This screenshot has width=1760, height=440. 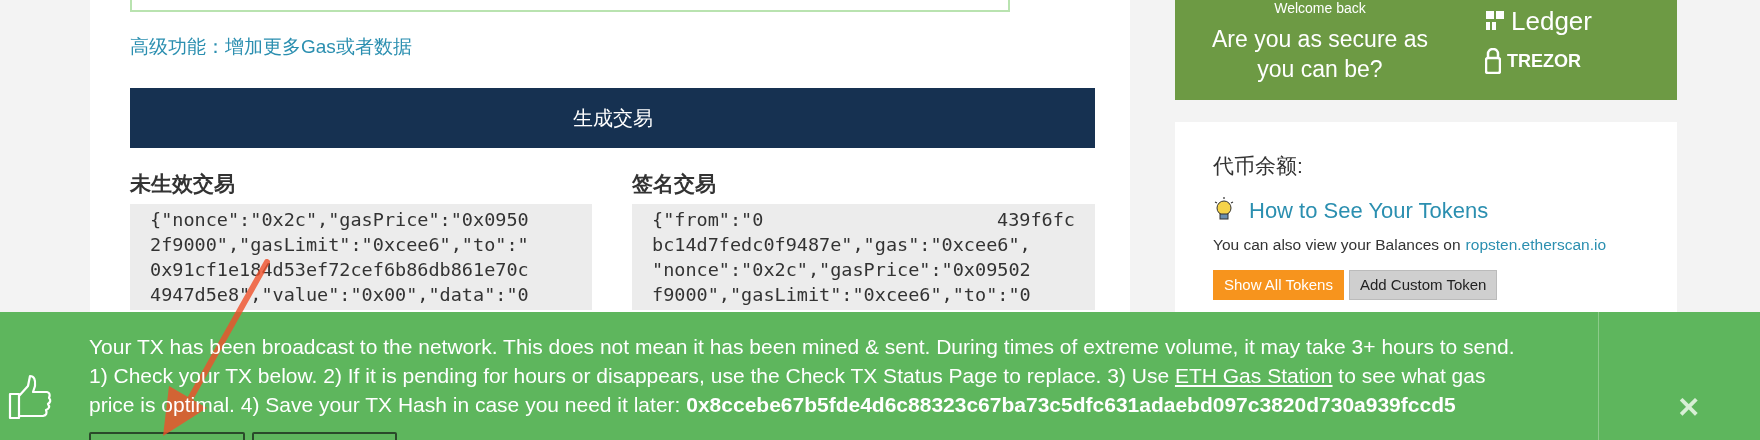 I want to click on code-line: f9000","gasLimit":"0xcee6","to":"0, so click(x=842, y=295).